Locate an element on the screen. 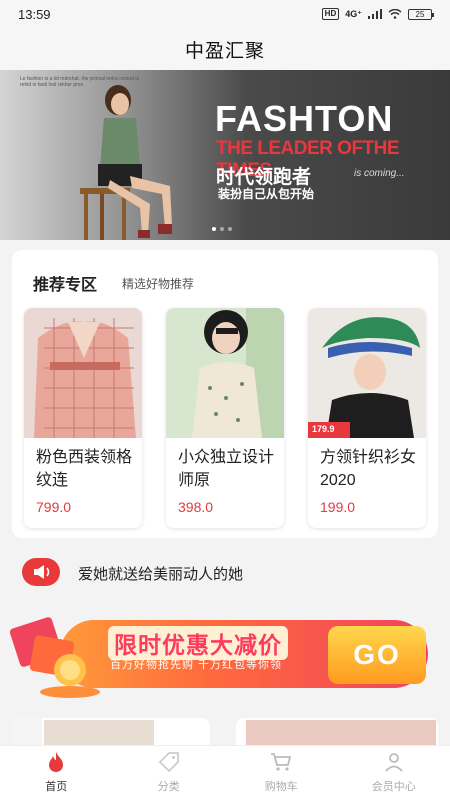 Image resolution: width=450 pixels, height=800 pixels. status-icons: HD 4G⁺ 25 is located at coordinates (377, 14).